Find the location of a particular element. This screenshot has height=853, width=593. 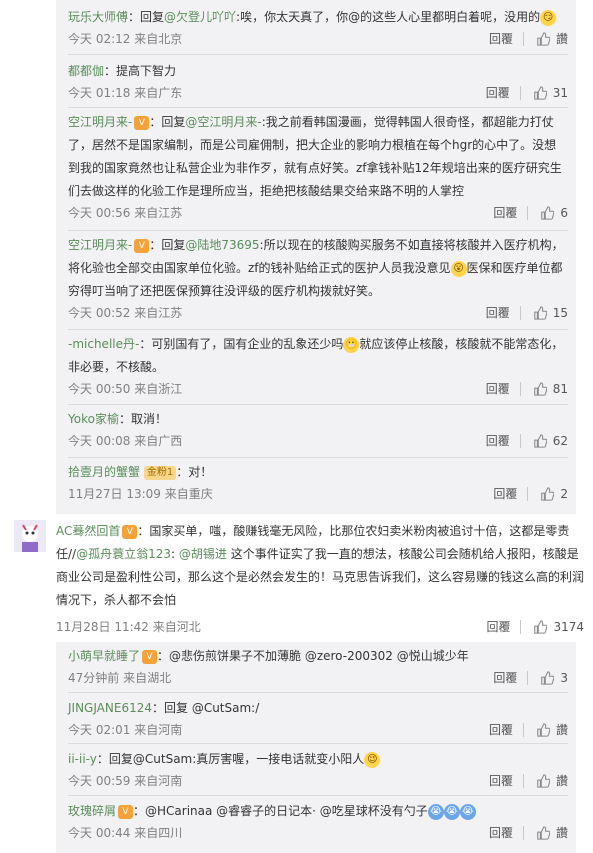

comment-time: 11月28日 11:42 来自河北 is located at coordinates (128, 627).